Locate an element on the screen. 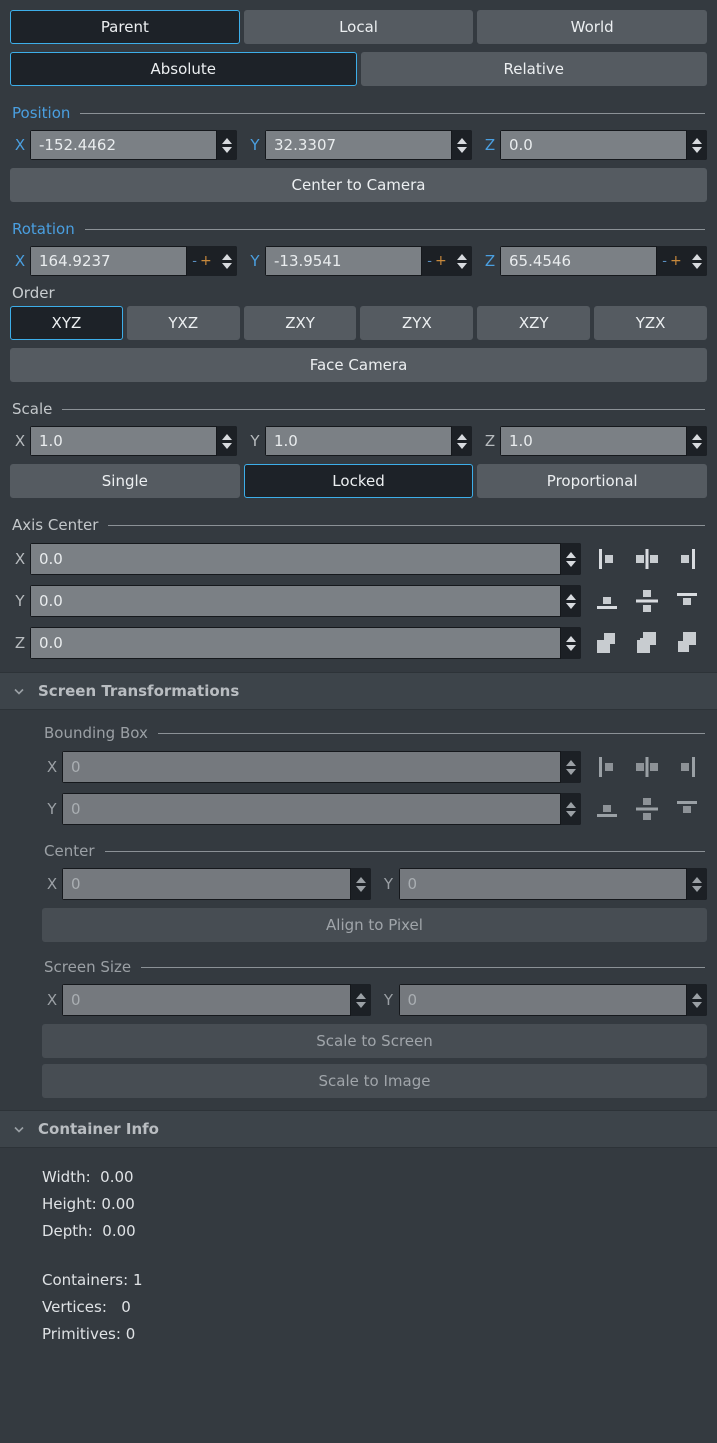  rotation-y-decrement-button: - is located at coordinates (429, 261).